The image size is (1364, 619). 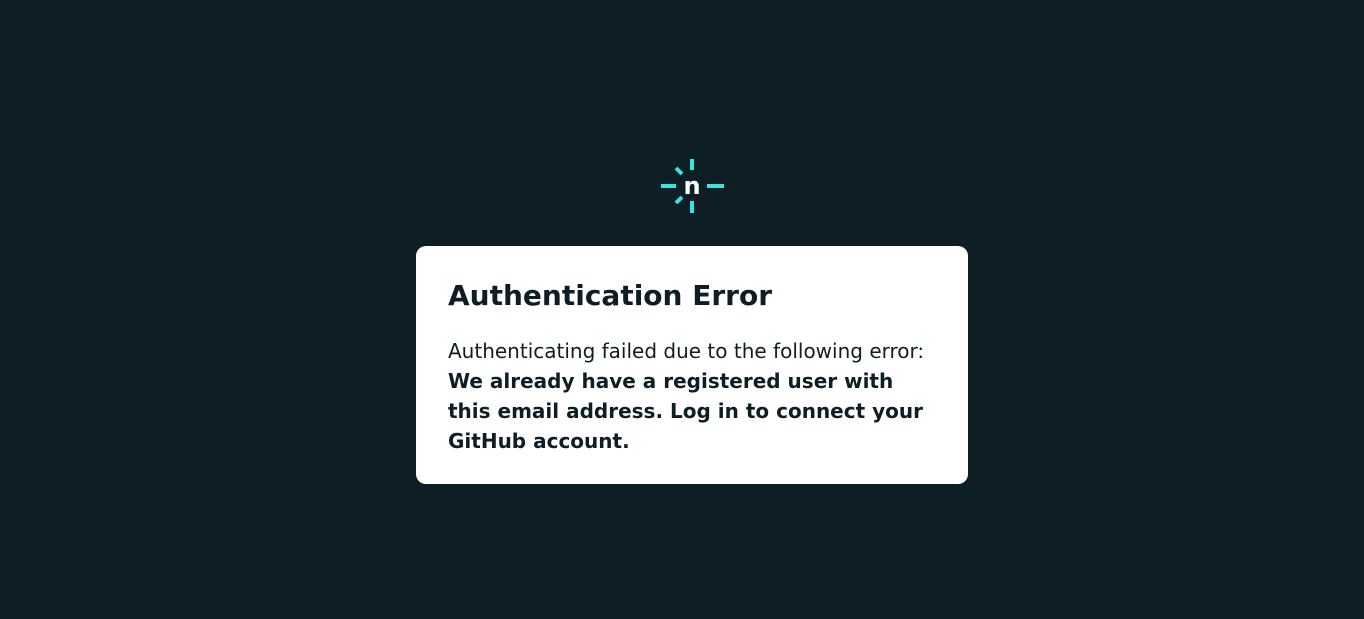 What do you see at coordinates (679, 171) in the screenshot?
I see `logo-ray-upper-left` at bounding box center [679, 171].